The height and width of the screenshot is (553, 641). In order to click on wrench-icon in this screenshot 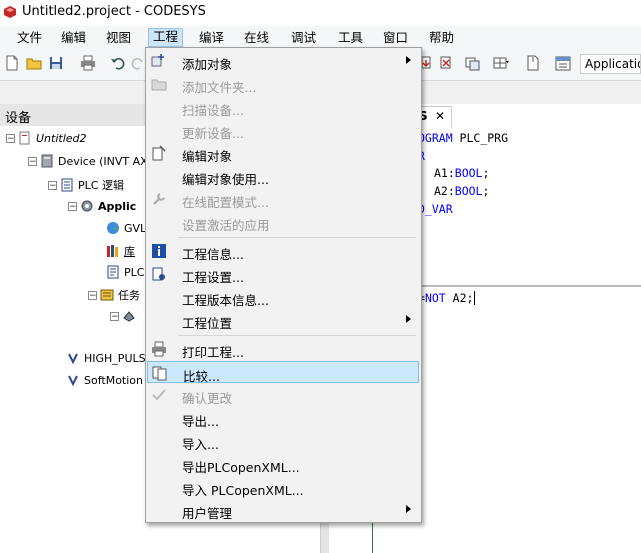, I will do `click(159, 199)`.